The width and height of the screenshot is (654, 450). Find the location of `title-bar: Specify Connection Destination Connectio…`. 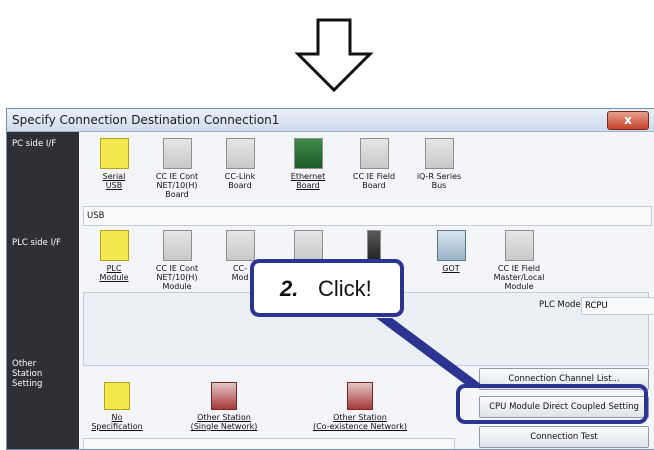

title-bar: Specify Connection Destination Connectio… is located at coordinates (330, 120).